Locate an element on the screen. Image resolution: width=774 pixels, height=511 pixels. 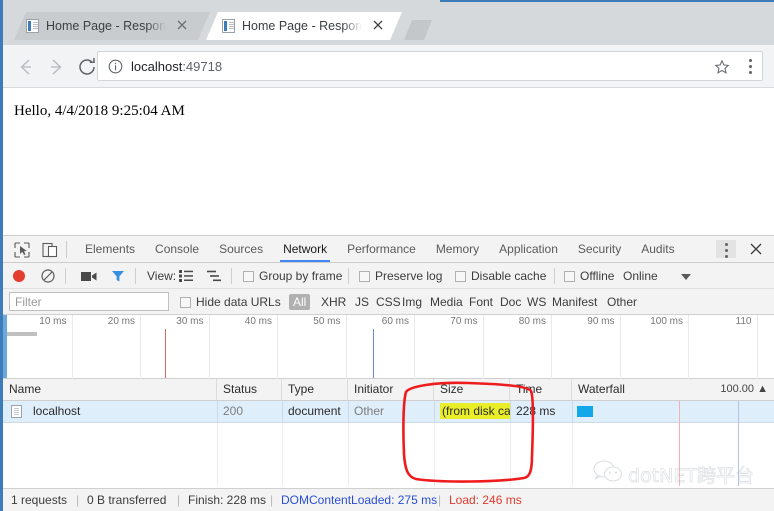
filter-type-manifest: Manifest is located at coordinates (574, 302).